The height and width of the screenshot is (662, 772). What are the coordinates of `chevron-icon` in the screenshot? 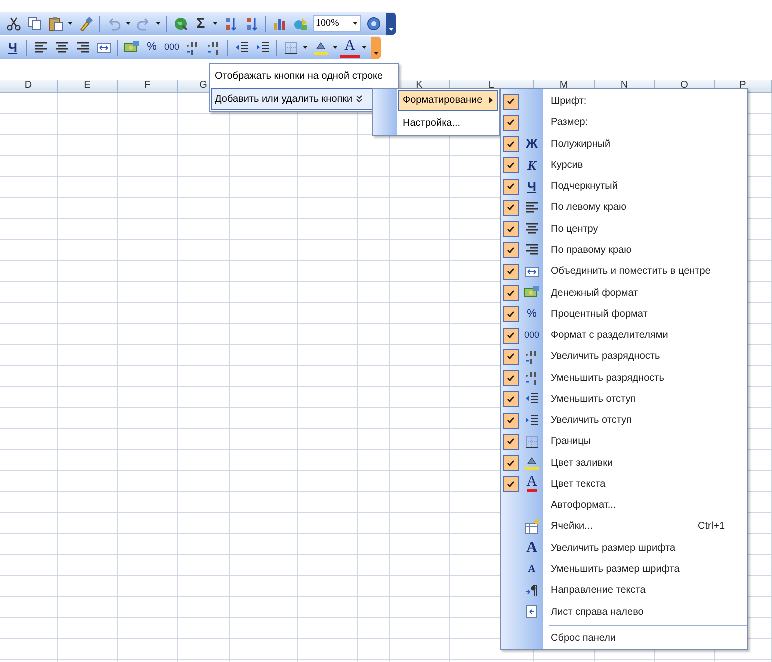 It's located at (391, 30).